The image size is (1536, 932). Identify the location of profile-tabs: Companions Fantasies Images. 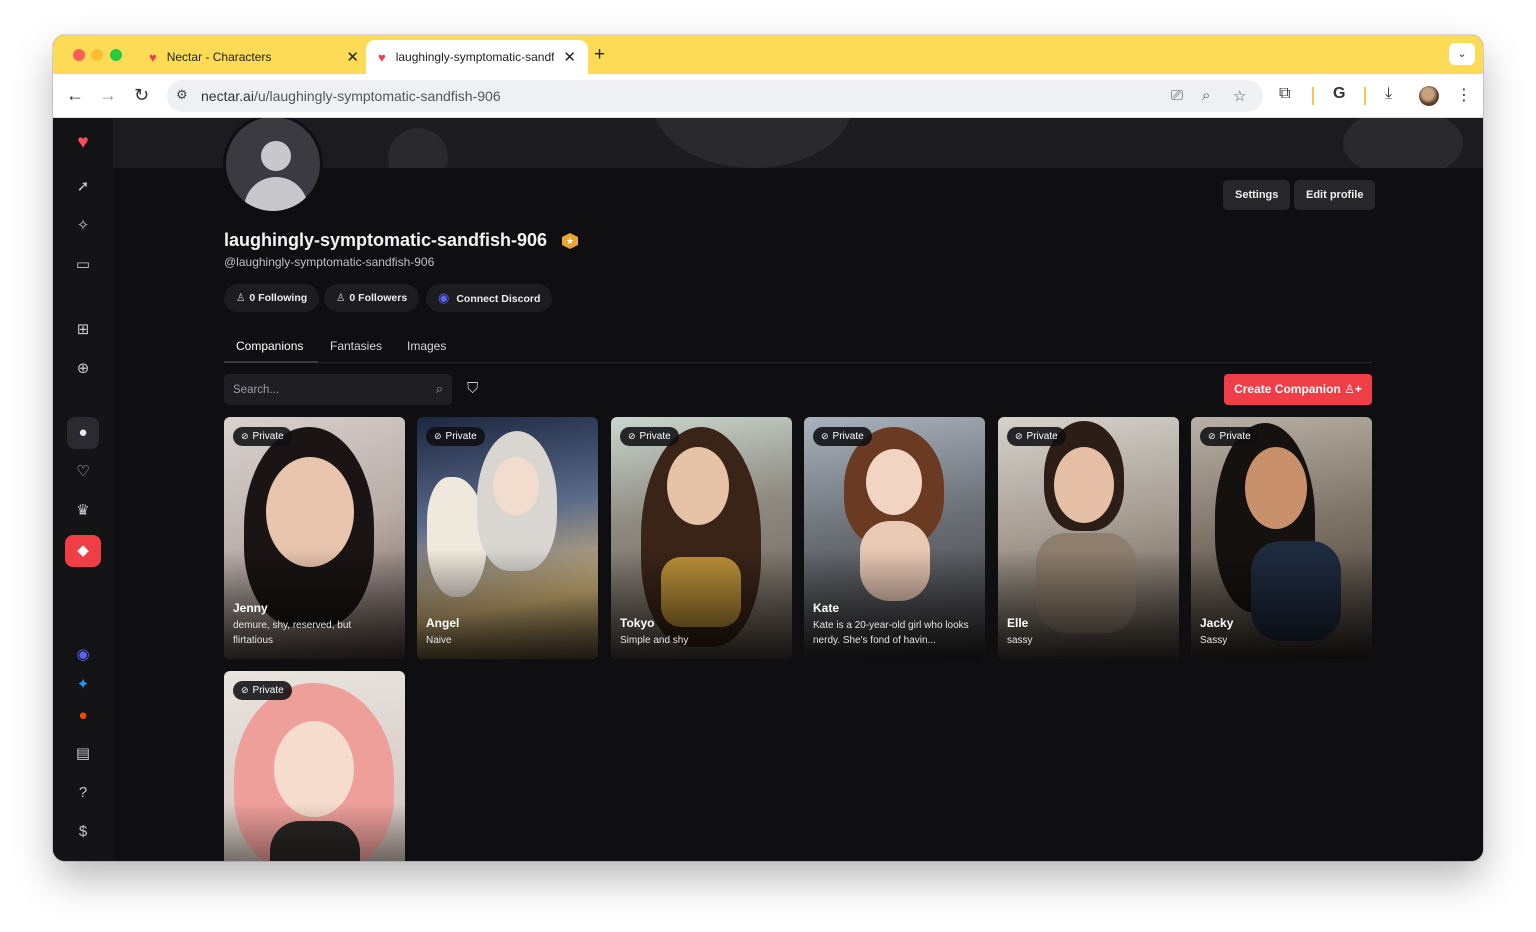
(798, 346).